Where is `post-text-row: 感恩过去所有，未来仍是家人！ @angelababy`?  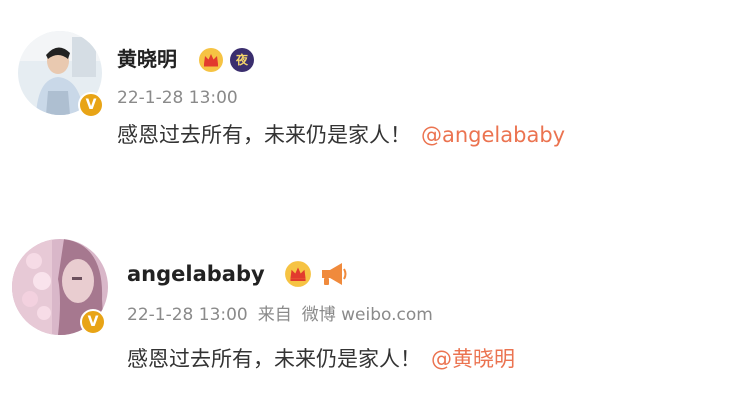 post-text-row: 感恩过去所有，未来仍是家人！ @angelababy is located at coordinates (341, 135).